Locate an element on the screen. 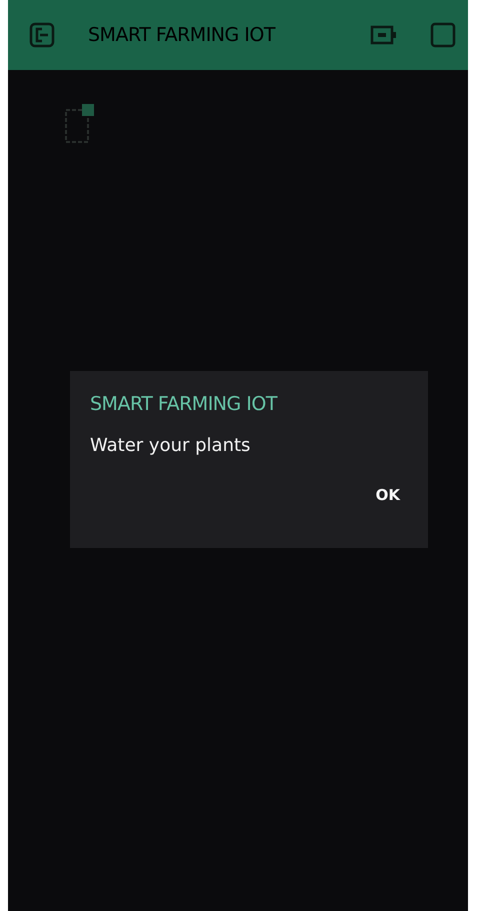  ok-button: OK is located at coordinates (388, 495).